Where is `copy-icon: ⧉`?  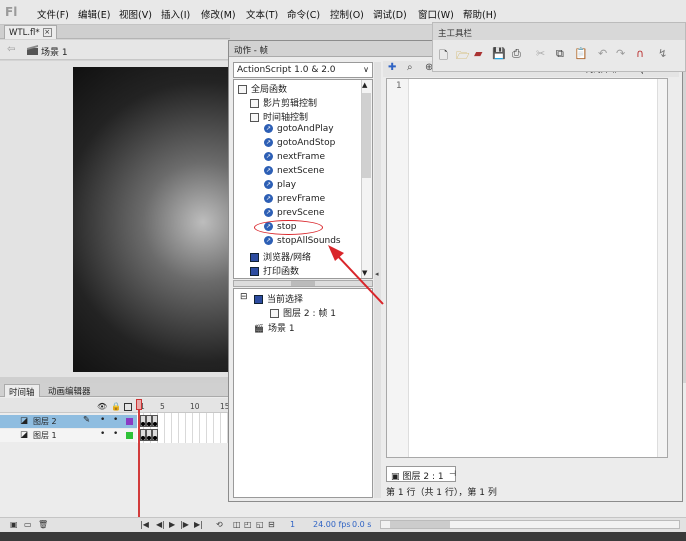
copy-icon: ⧉ is located at coordinates (560, 54).